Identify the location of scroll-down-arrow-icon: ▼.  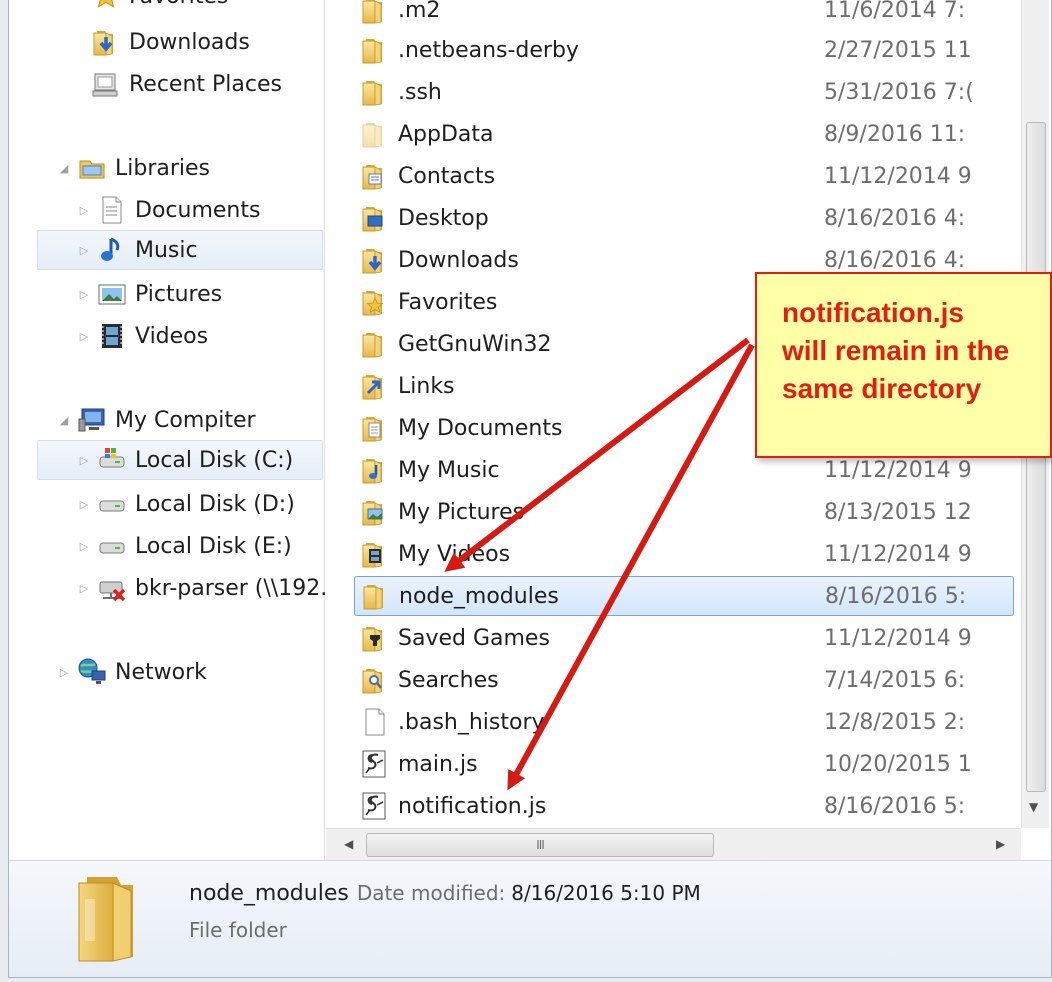
(1033, 807).